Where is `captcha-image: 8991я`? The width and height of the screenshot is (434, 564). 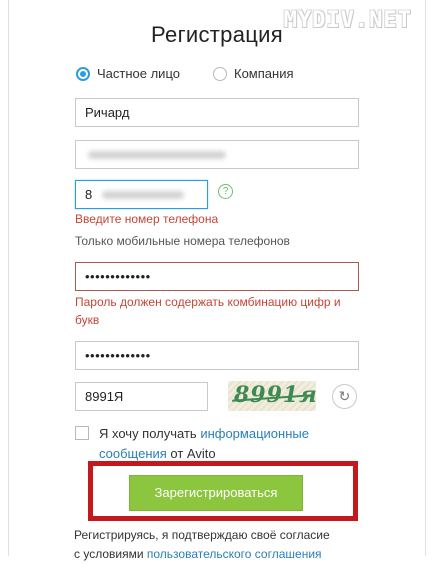 captcha-image: 8991я is located at coordinates (272, 396).